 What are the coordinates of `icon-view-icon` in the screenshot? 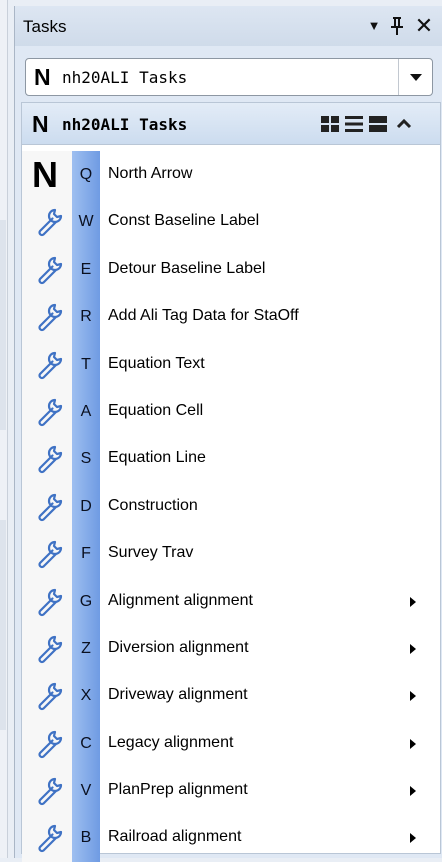 It's located at (330, 124).